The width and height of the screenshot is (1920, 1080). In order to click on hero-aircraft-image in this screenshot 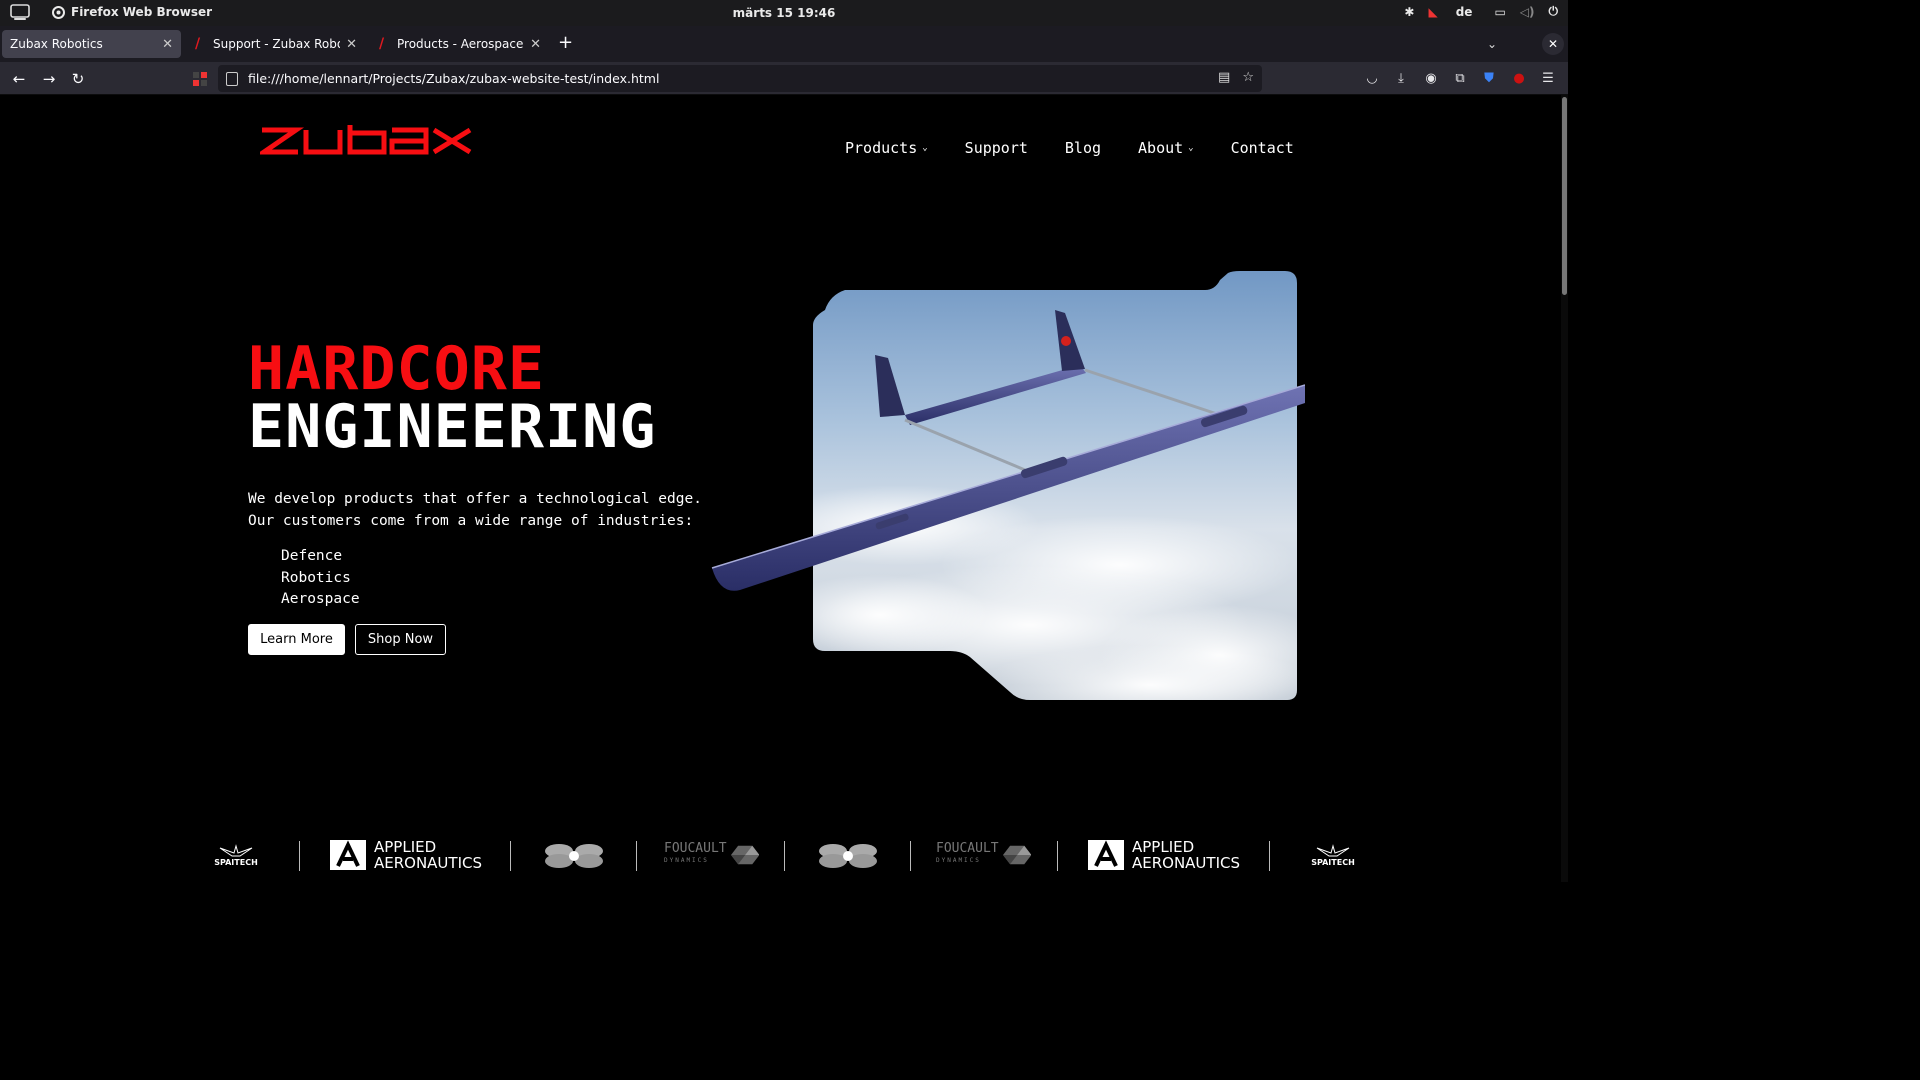, I will do `click(1008, 485)`.